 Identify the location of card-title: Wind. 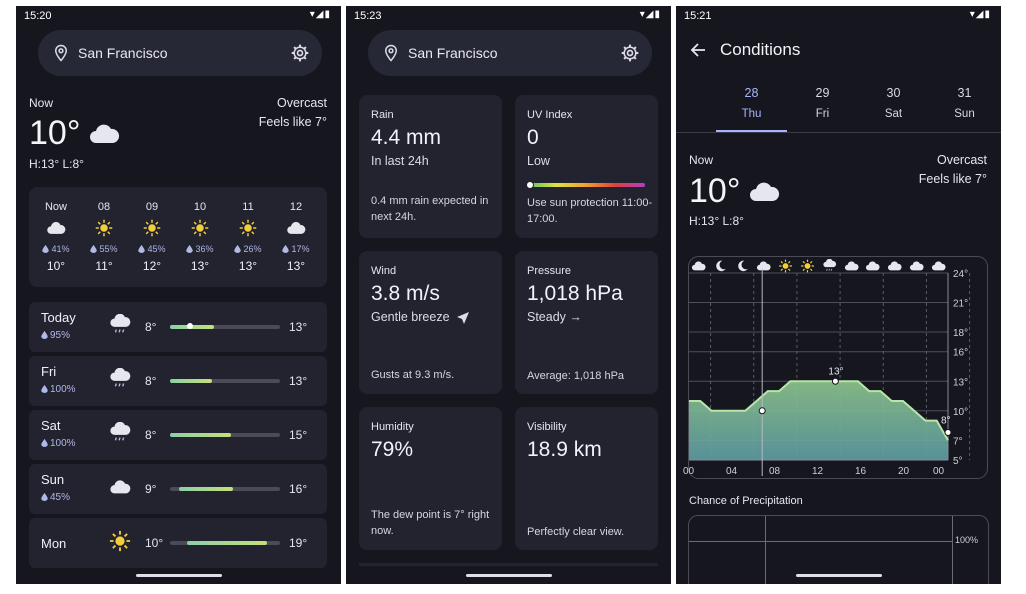
(384, 271).